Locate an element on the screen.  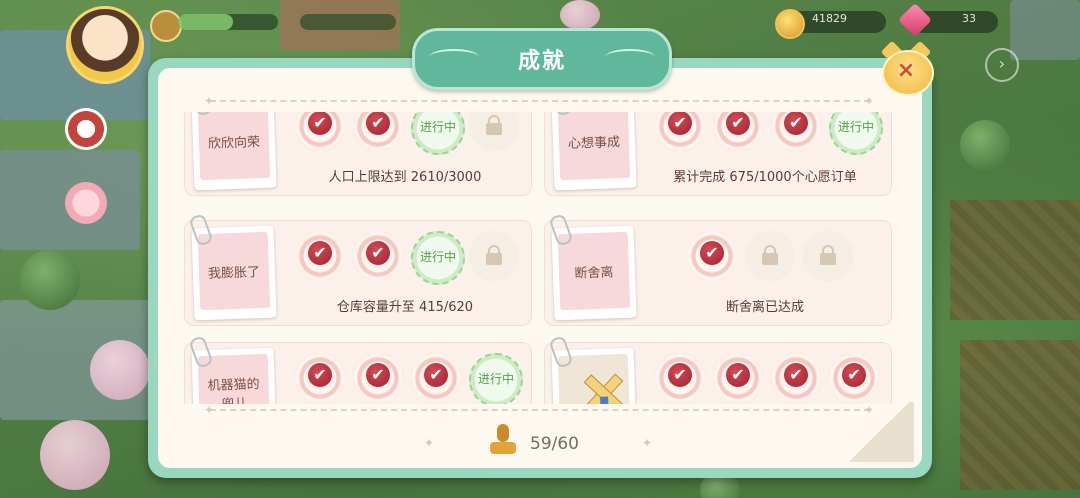
character-icon is located at coordinates (86, 129).